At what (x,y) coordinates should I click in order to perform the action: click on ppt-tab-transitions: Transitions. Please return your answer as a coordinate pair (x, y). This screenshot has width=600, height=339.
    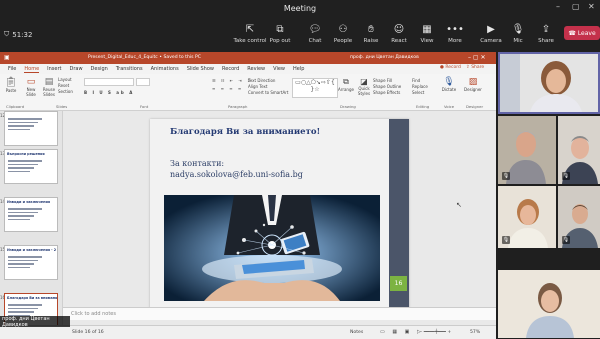
    Looking at the image, I should click on (129, 69).